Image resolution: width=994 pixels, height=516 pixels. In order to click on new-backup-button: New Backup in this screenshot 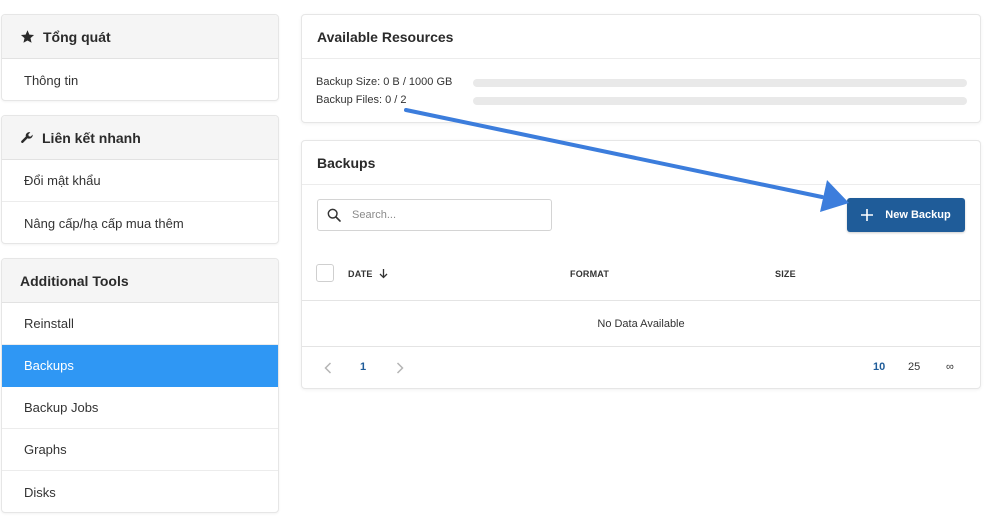, I will do `click(906, 215)`.